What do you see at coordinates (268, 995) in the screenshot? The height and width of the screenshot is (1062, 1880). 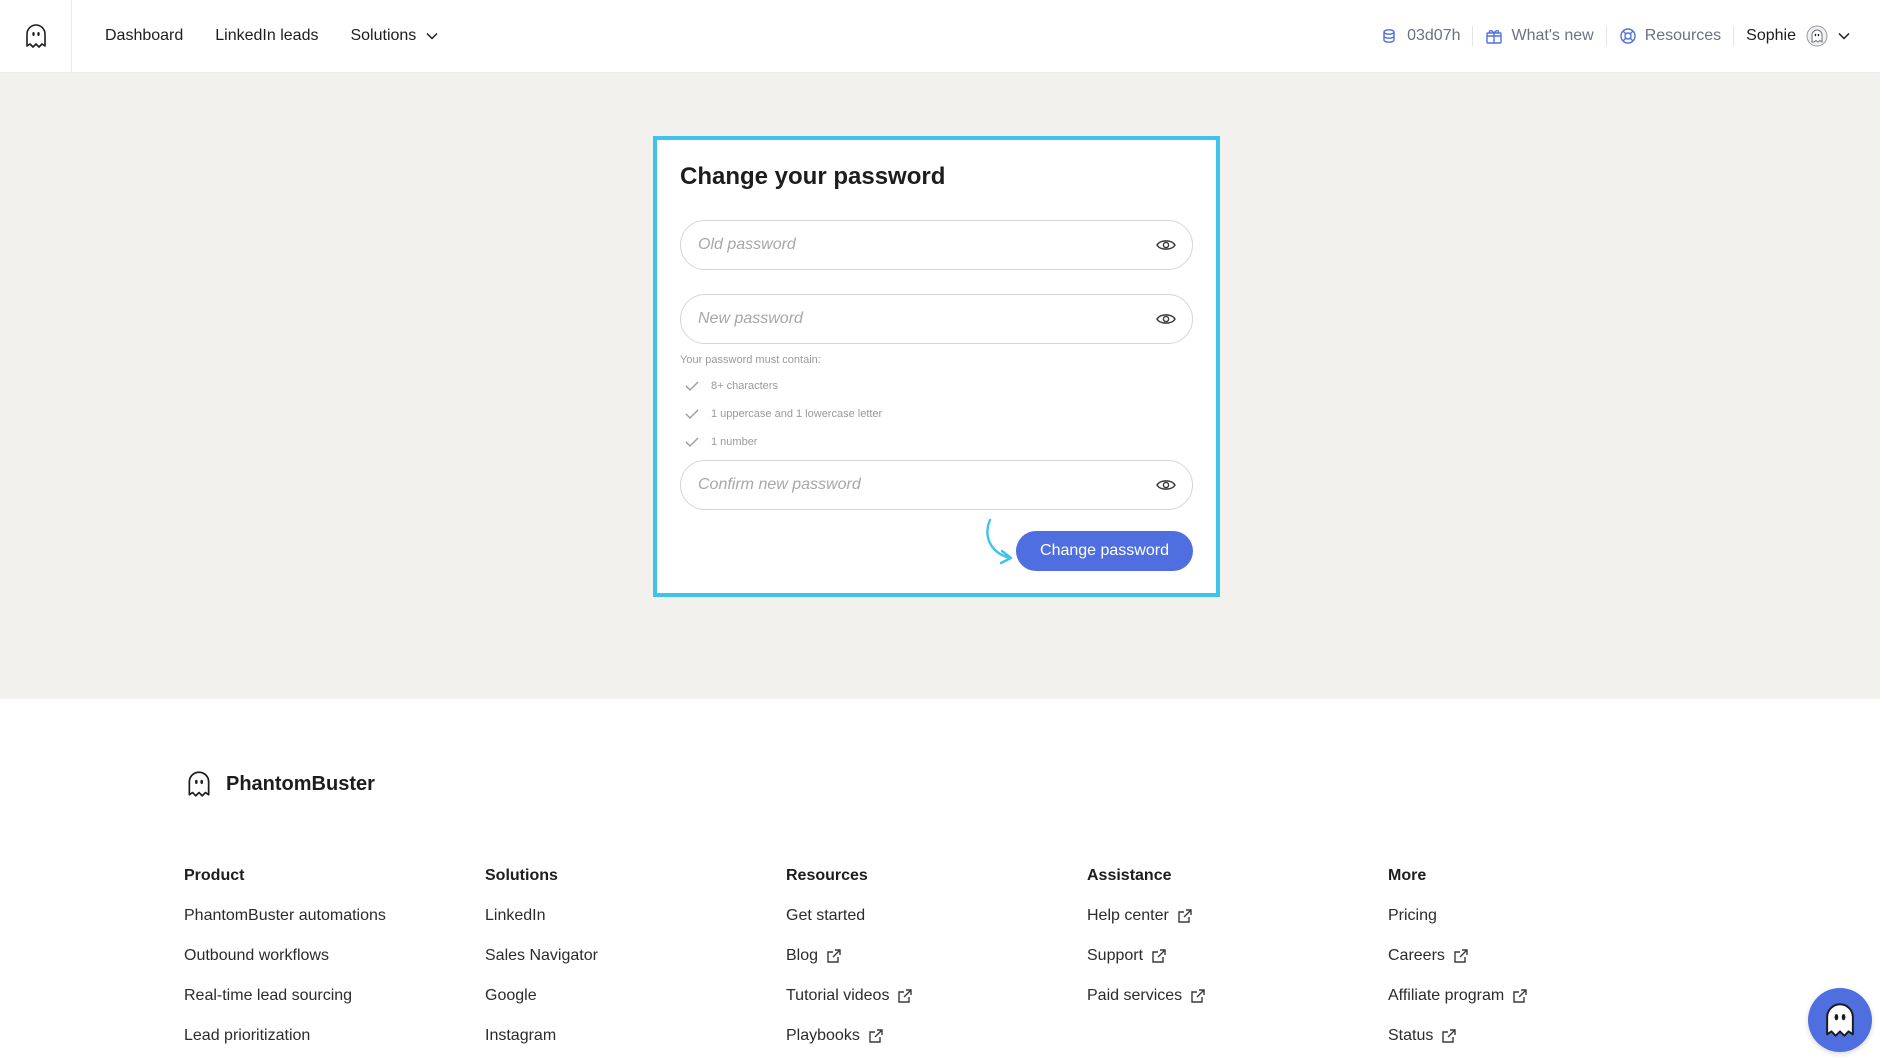 I see `footer-link-label: Real-time lead sourcing` at bounding box center [268, 995].